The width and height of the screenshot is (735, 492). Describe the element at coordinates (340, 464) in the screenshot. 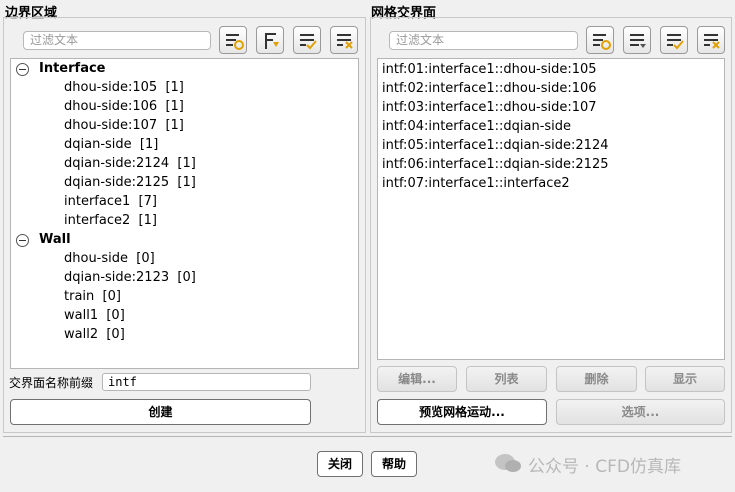

I see `close-button: 关闭` at that location.